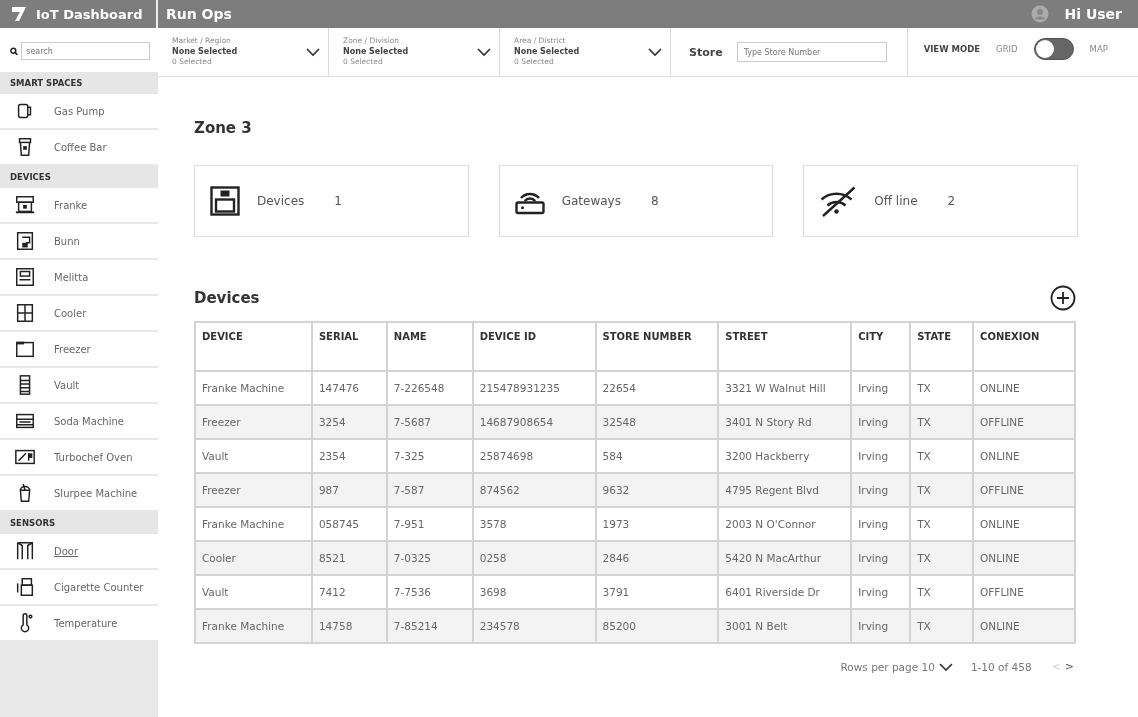 This screenshot has height=717, width=1138. Describe the element at coordinates (534, 626) in the screenshot. I see `table-cell: 234578` at that location.